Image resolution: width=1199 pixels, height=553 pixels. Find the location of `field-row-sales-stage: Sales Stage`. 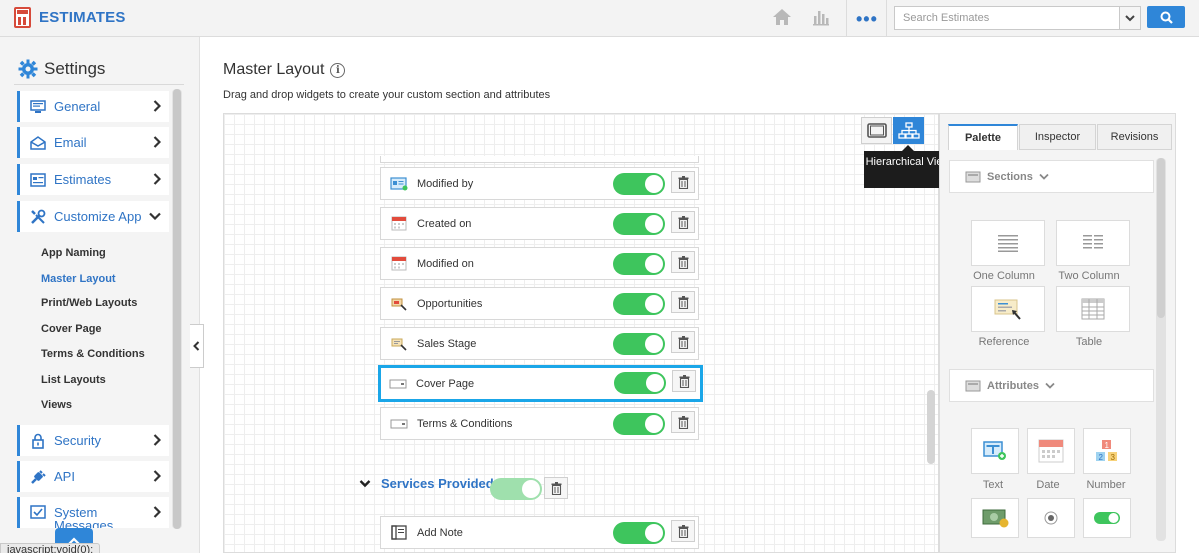

field-row-sales-stage: Sales Stage is located at coordinates (539, 343).